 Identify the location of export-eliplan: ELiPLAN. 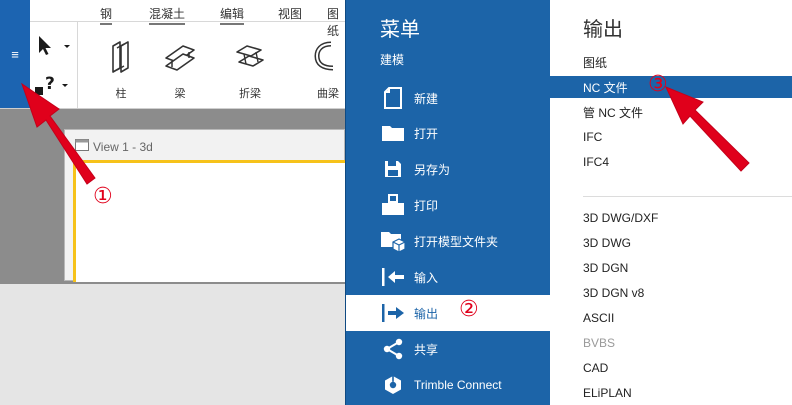
(671, 393).